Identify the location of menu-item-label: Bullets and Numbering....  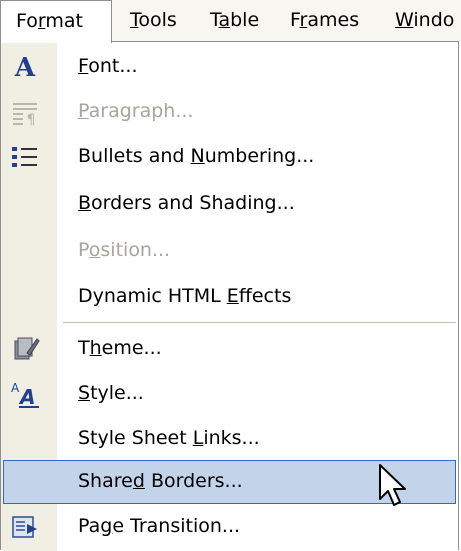
(196, 156).